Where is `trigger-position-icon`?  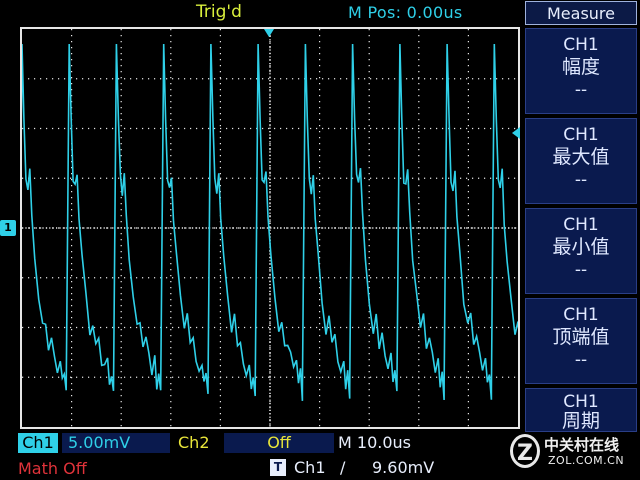
trigger-position-icon is located at coordinates (269, 33).